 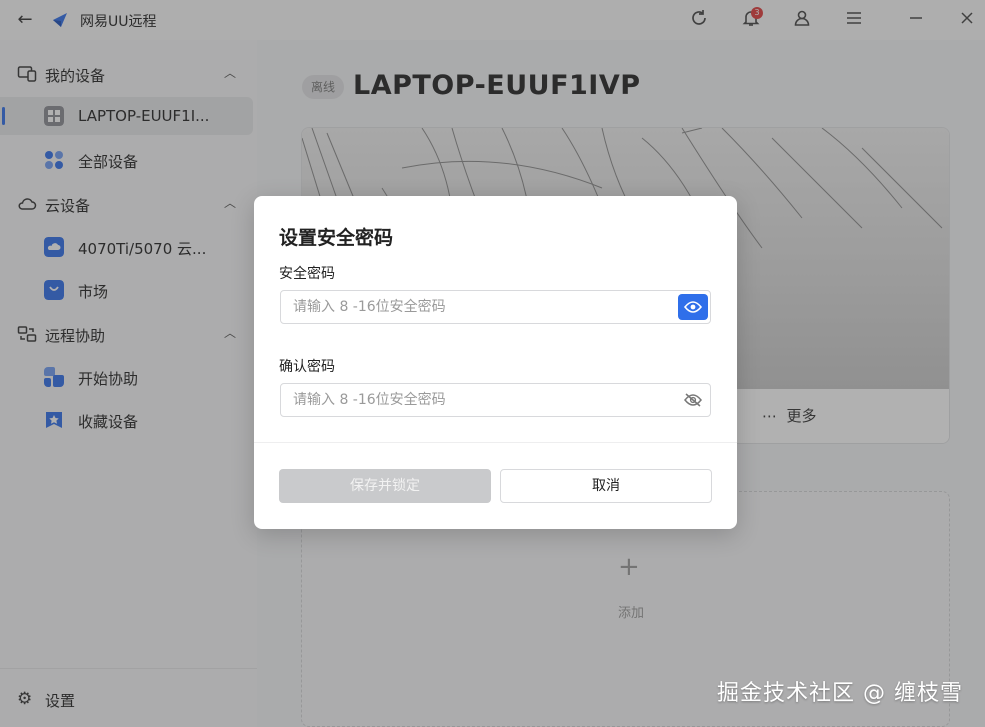 I want to click on confirm-password-input, so click(x=495, y=400).